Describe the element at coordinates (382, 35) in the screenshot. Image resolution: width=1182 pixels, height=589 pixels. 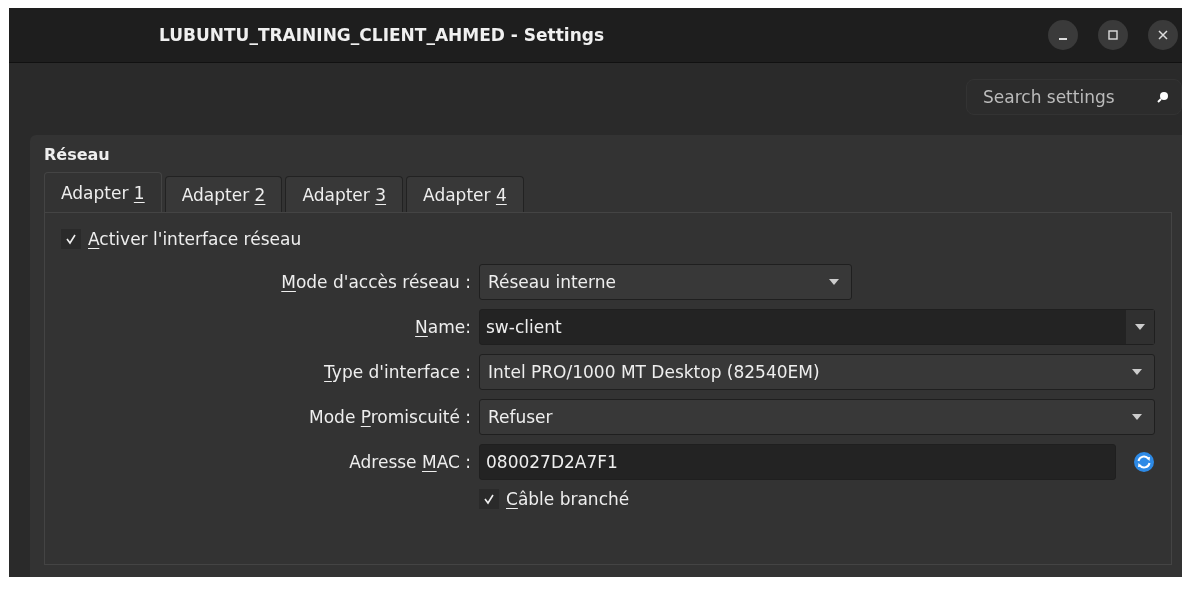
I see `window-title: LUBUNTU_TRAINING_CLIENT_AHMED - Settings` at that location.